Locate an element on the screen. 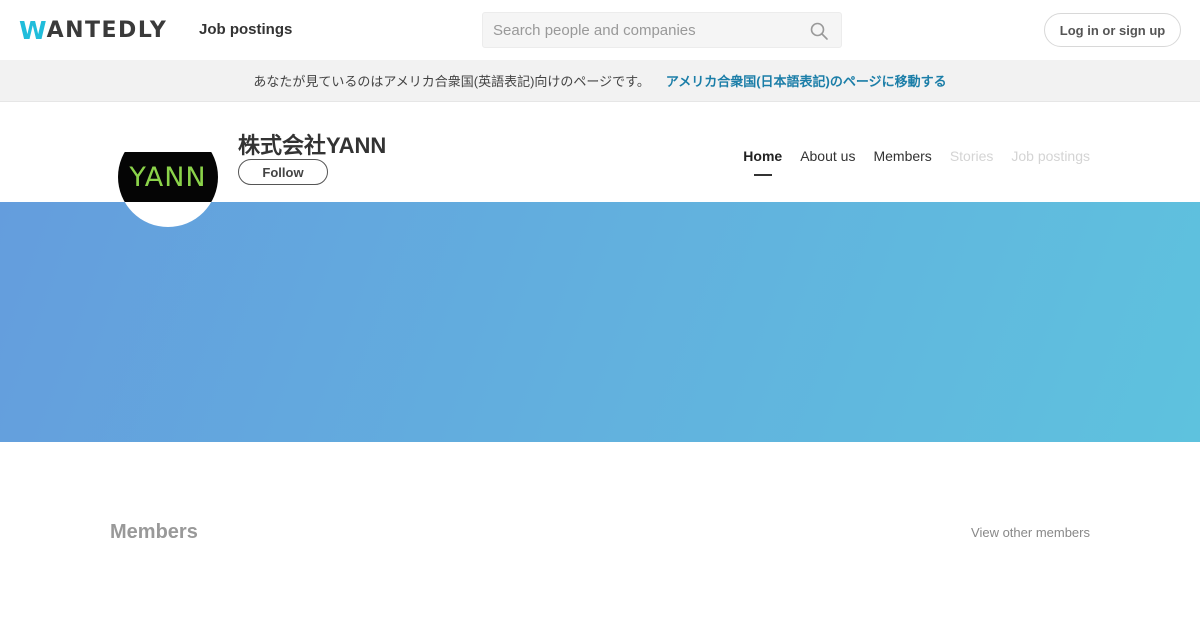 The image size is (1200, 630). nav-job-postings: Job postings is located at coordinates (245, 29).